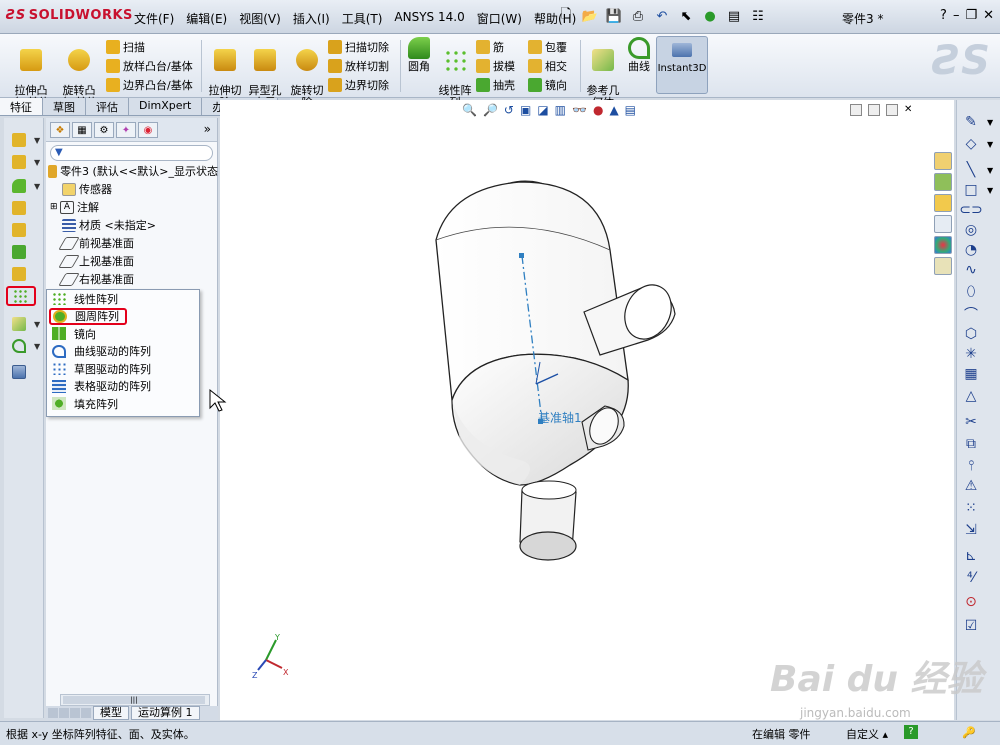 The width and height of the screenshot is (1000, 745). I want to click on quick-snaps-tool: ⁴⁄, so click(971, 578).